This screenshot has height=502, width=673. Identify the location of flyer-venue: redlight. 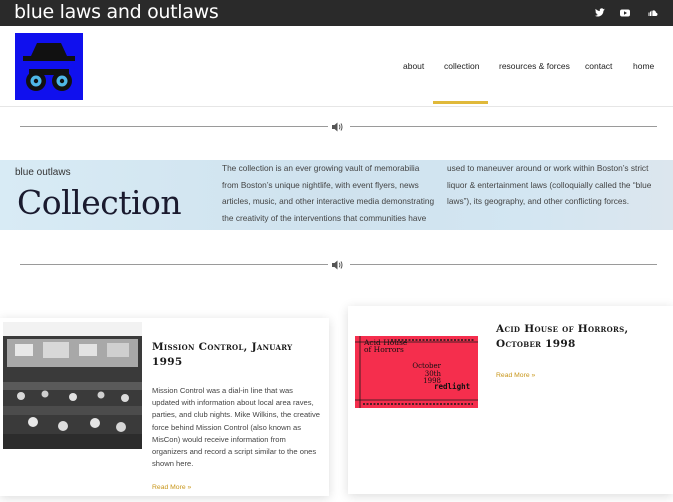
(452, 386).